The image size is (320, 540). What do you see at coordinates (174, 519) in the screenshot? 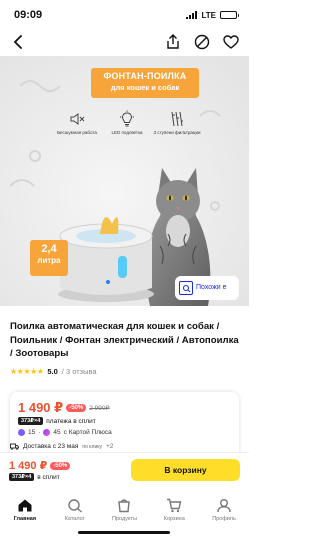
I see `tab-label: Корзина` at bounding box center [174, 519].